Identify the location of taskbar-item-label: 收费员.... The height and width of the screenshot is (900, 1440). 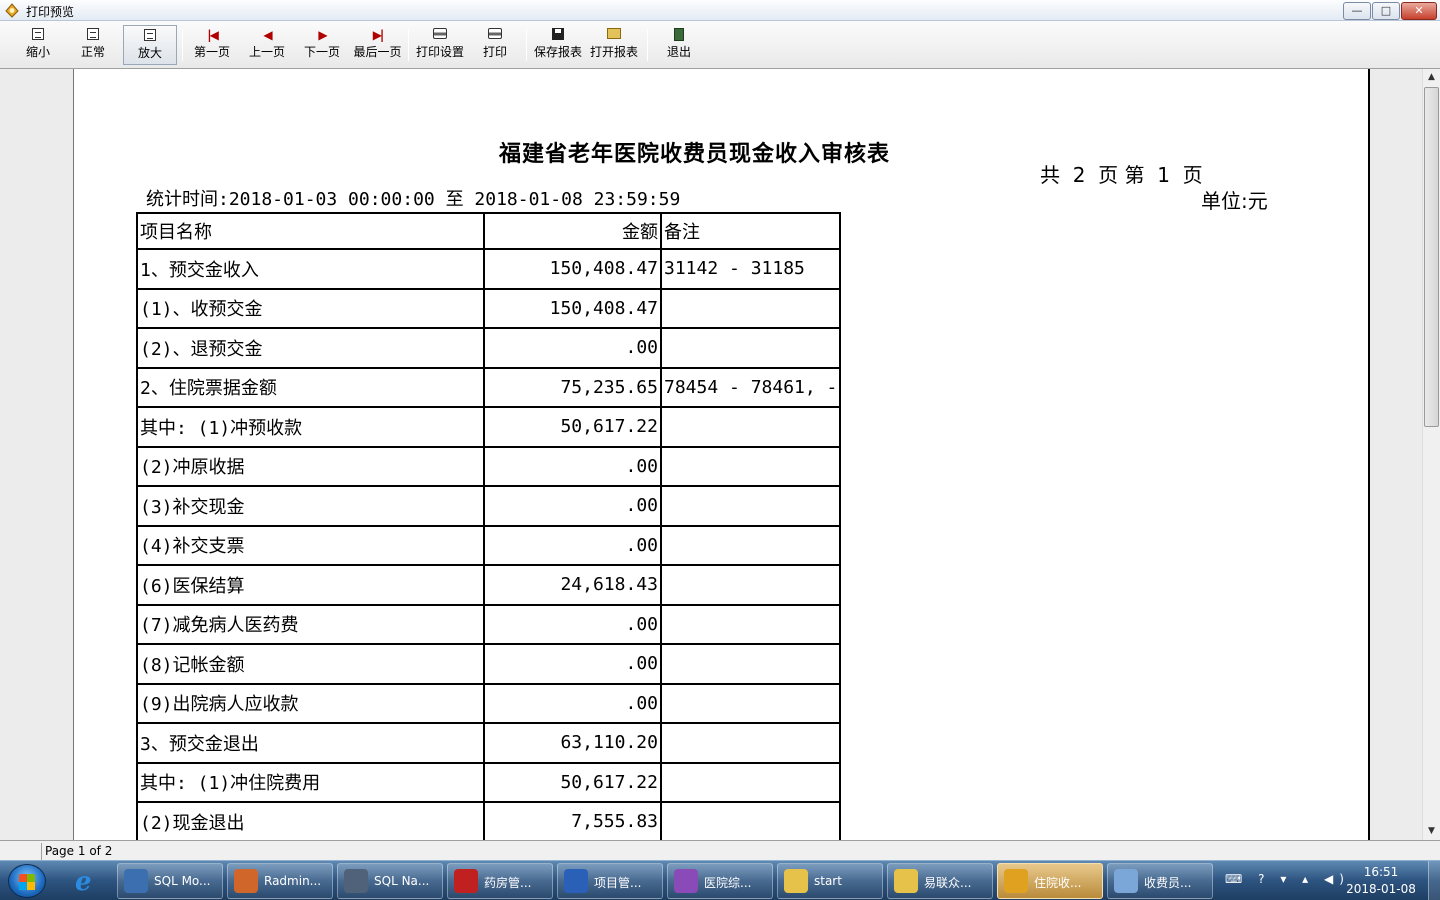
(1168, 883).